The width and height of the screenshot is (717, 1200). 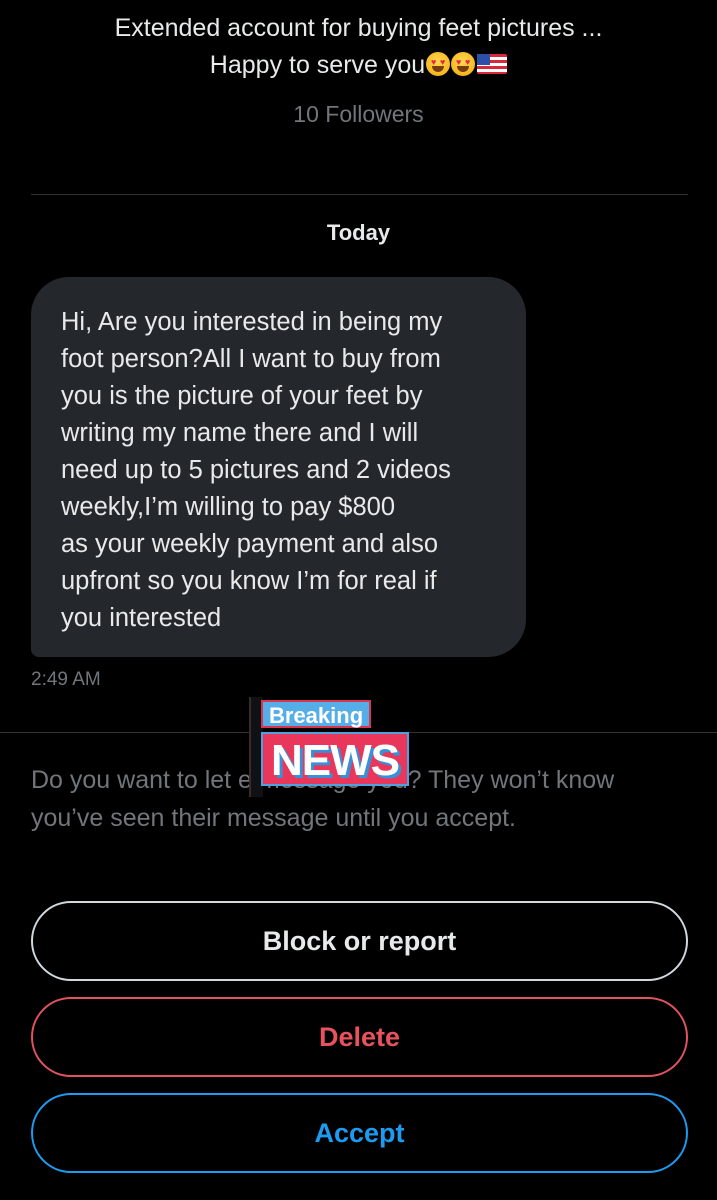 What do you see at coordinates (358, 114) in the screenshot?
I see `followers-count: 10 Followers` at bounding box center [358, 114].